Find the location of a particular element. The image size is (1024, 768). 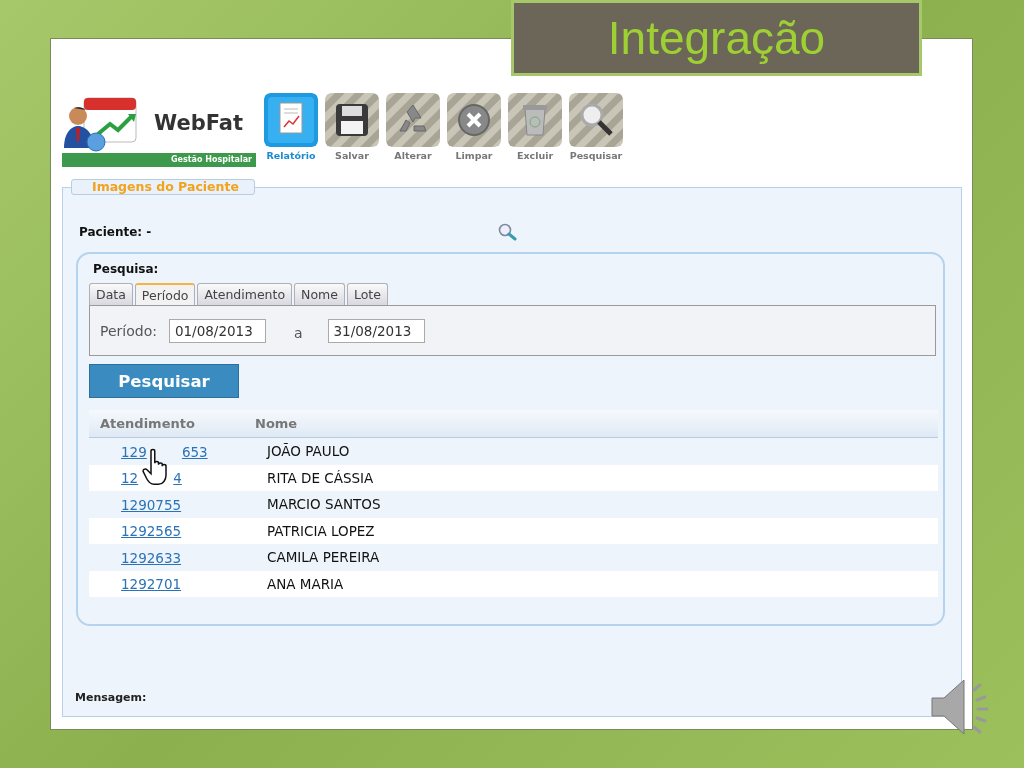

table-cell: ANA MARIA is located at coordinates (305, 583).